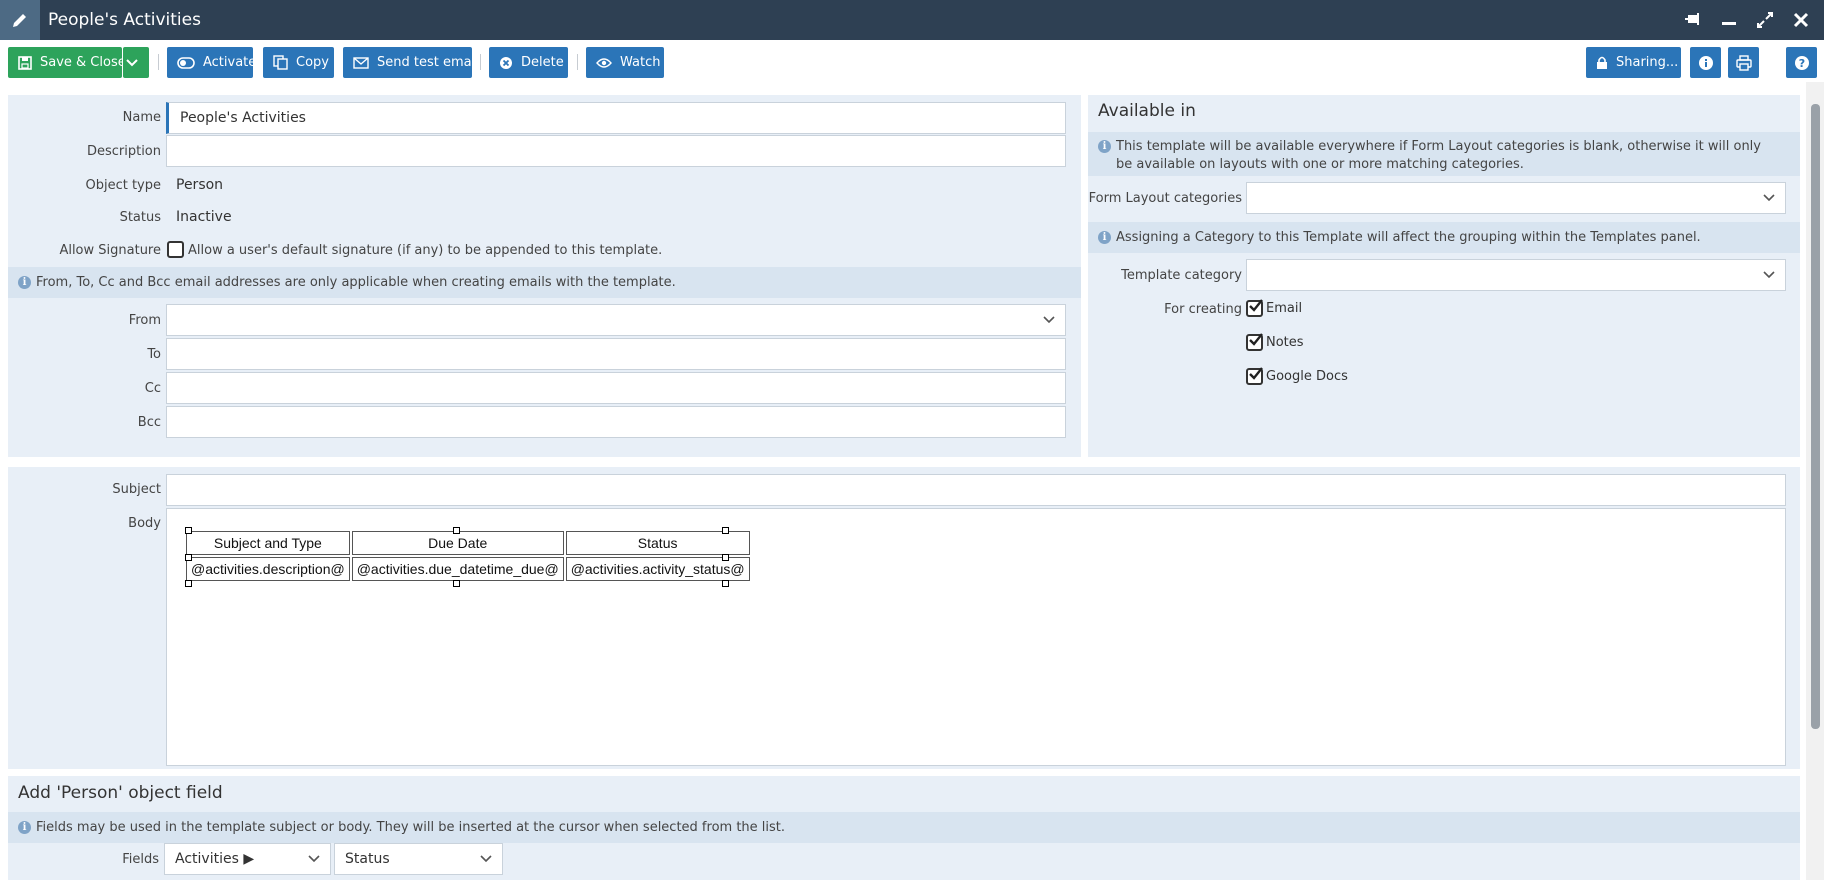 This screenshot has height=880, width=1824. What do you see at coordinates (123, 151) in the screenshot?
I see `description-label: Description` at bounding box center [123, 151].